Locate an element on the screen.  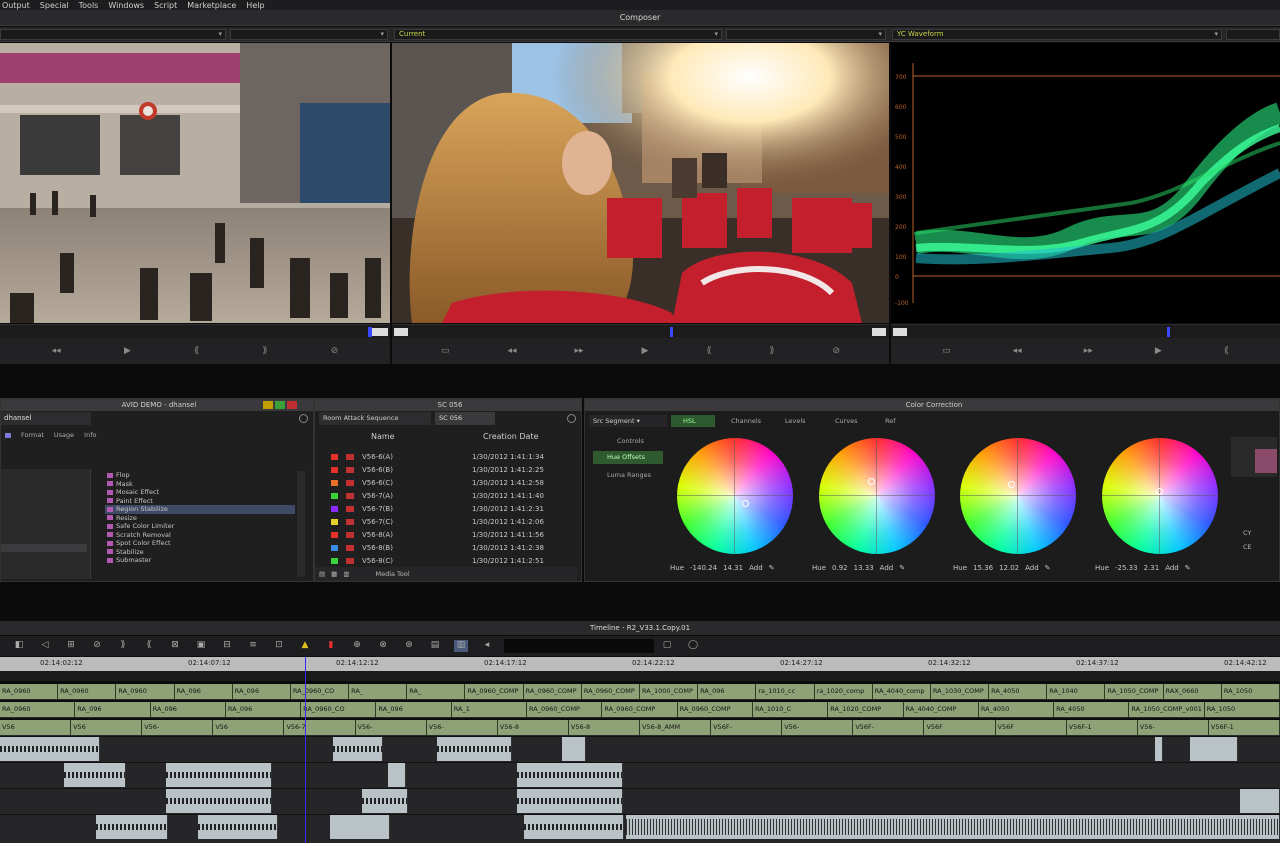
effect-category-list is located at coordinates (46, 524).